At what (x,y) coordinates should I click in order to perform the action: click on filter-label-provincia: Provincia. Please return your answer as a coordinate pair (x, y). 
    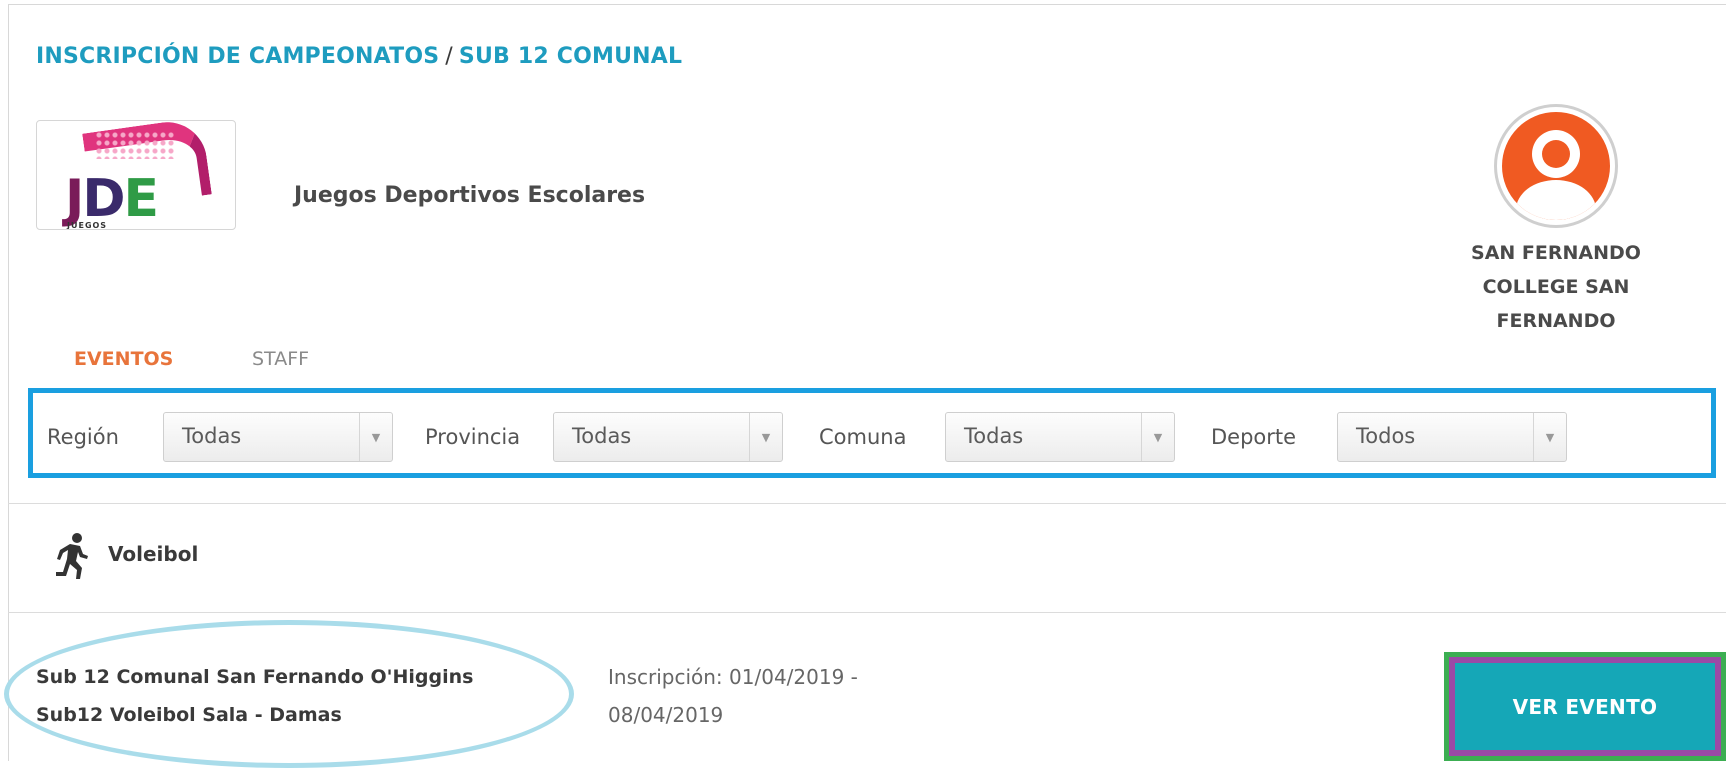
    Looking at the image, I should click on (473, 437).